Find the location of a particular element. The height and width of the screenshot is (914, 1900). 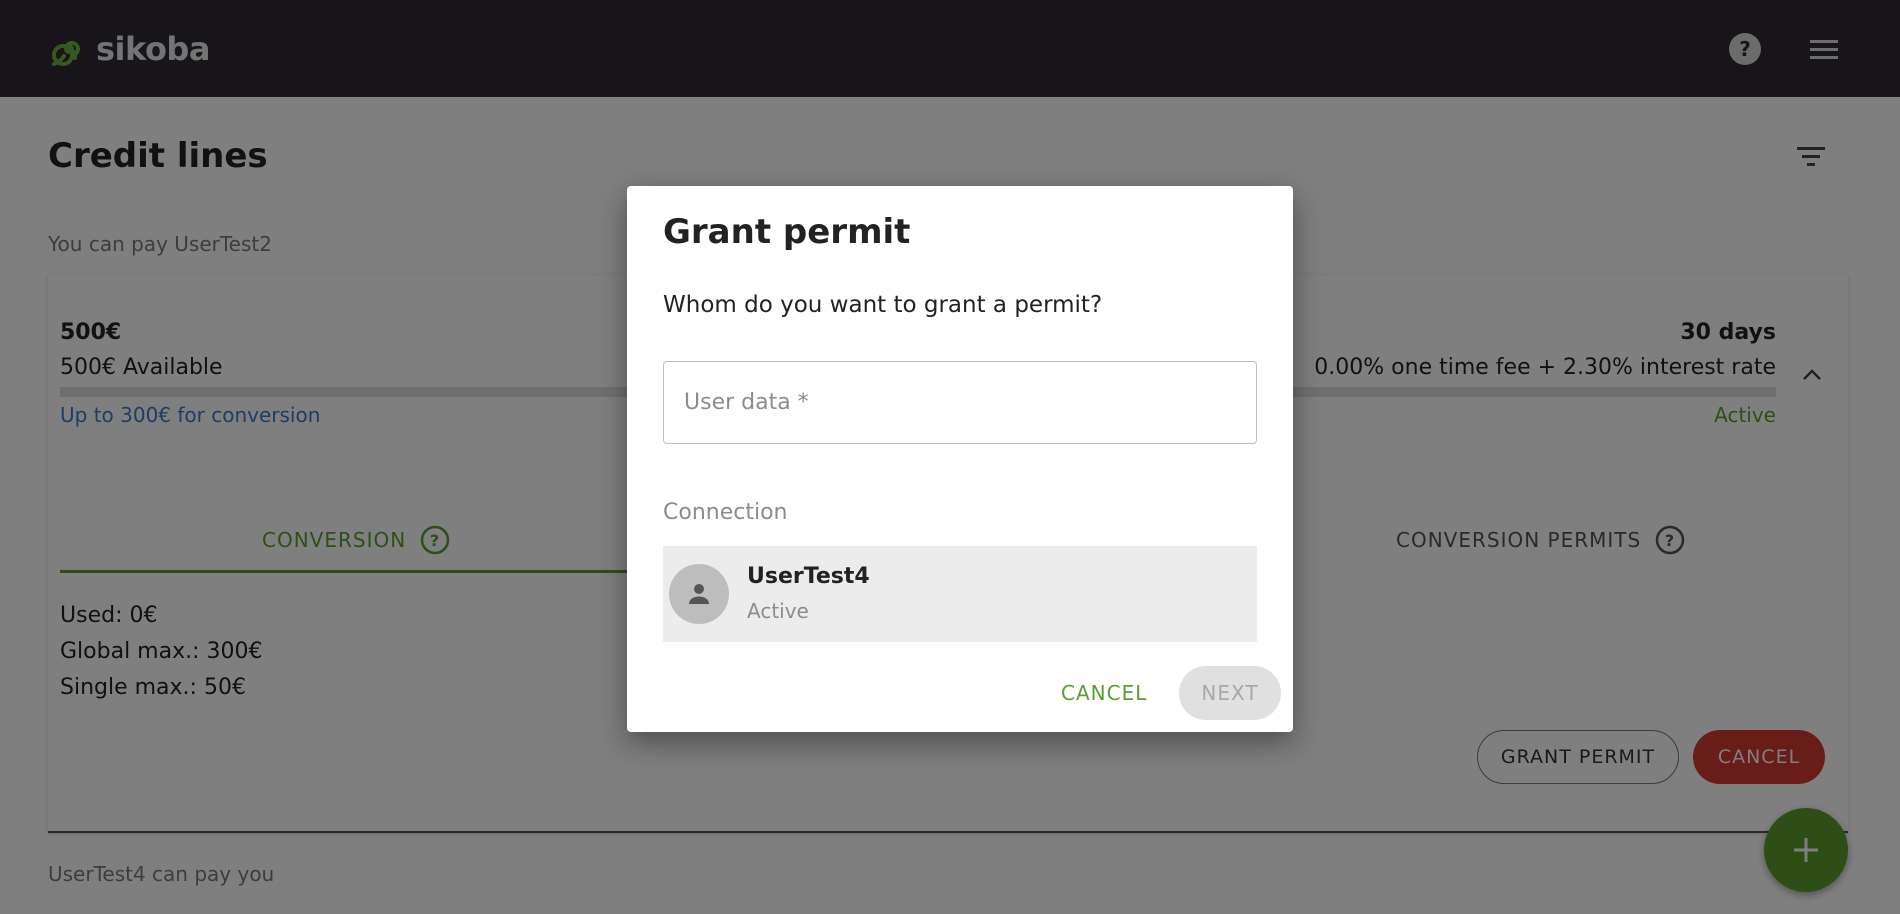

person-icon is located at coordinates (699, 594).